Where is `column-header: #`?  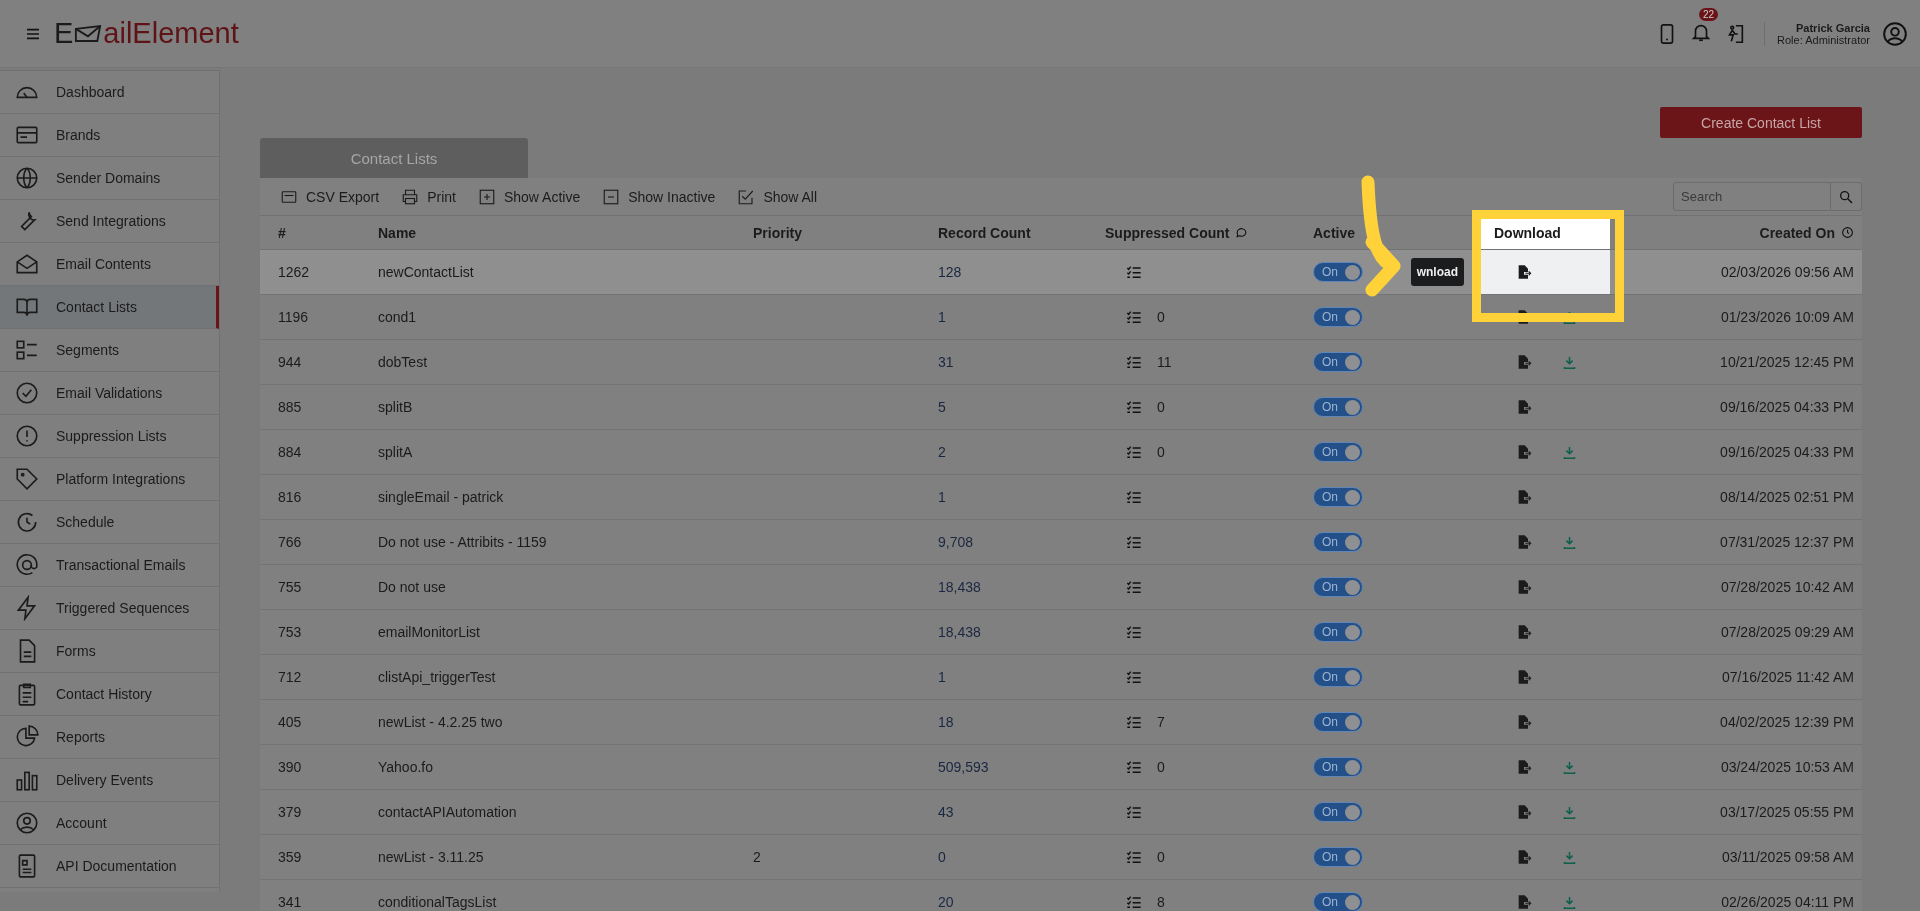 column-header: # is located at coordinates (282, 232).